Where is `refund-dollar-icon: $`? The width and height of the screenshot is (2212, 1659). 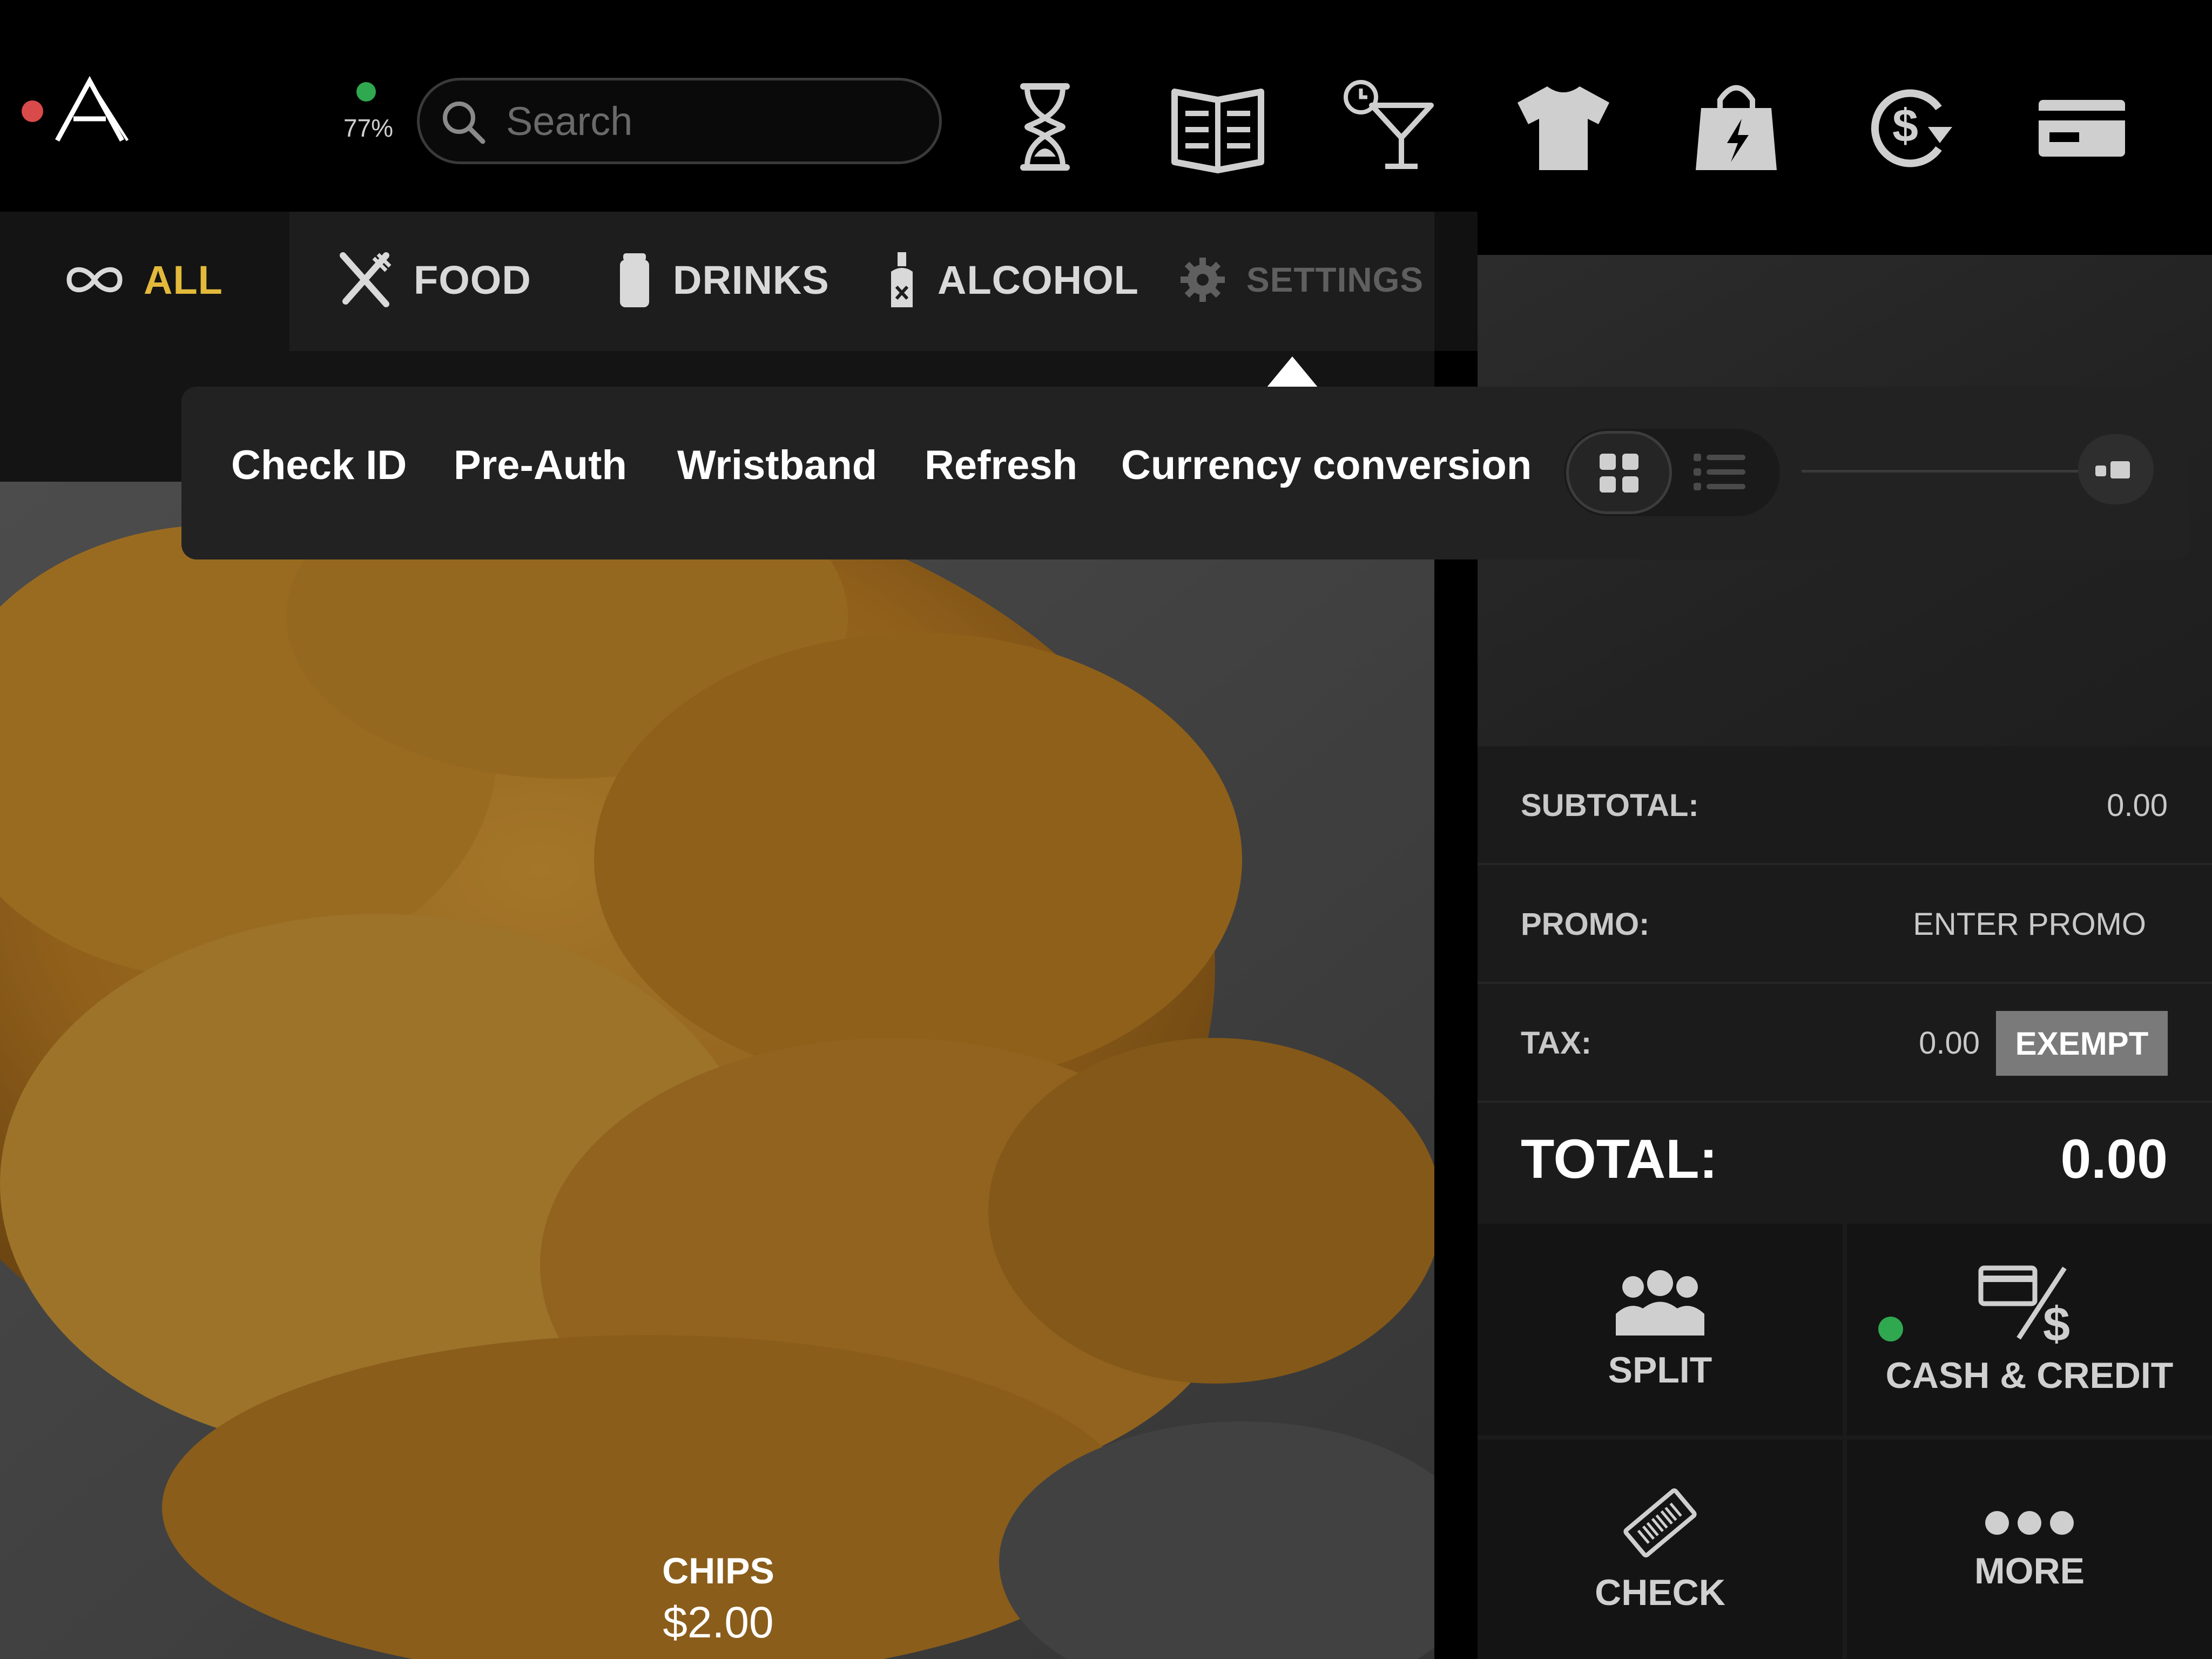
refund-dollar-icon: $ is located at coordinates (1909, 127).